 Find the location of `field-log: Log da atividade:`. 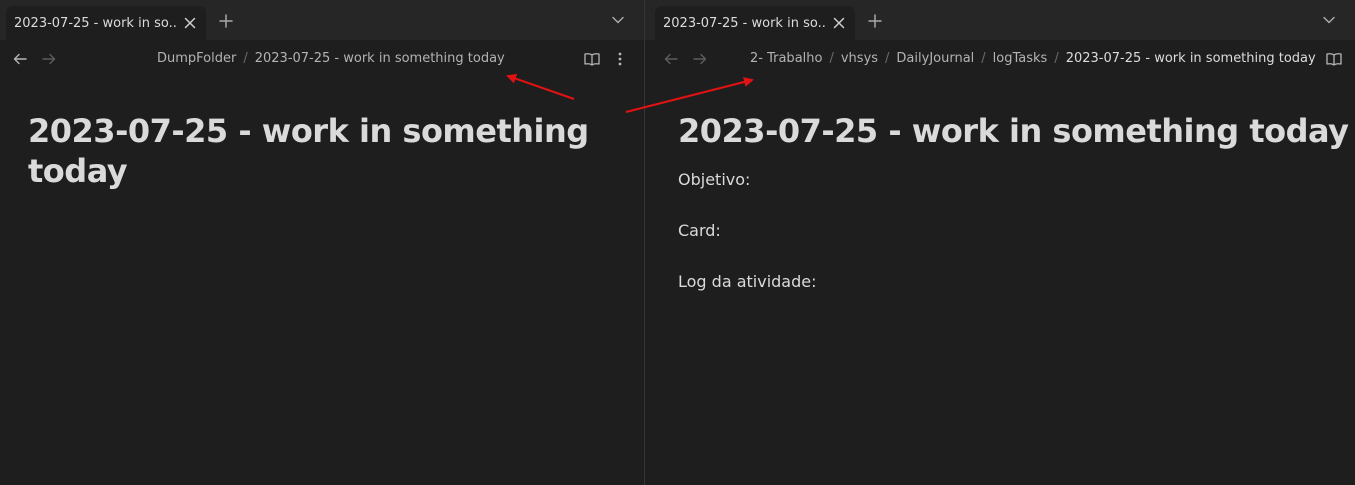

field-log: Log da atividade: is located at coordinates (747, 281).